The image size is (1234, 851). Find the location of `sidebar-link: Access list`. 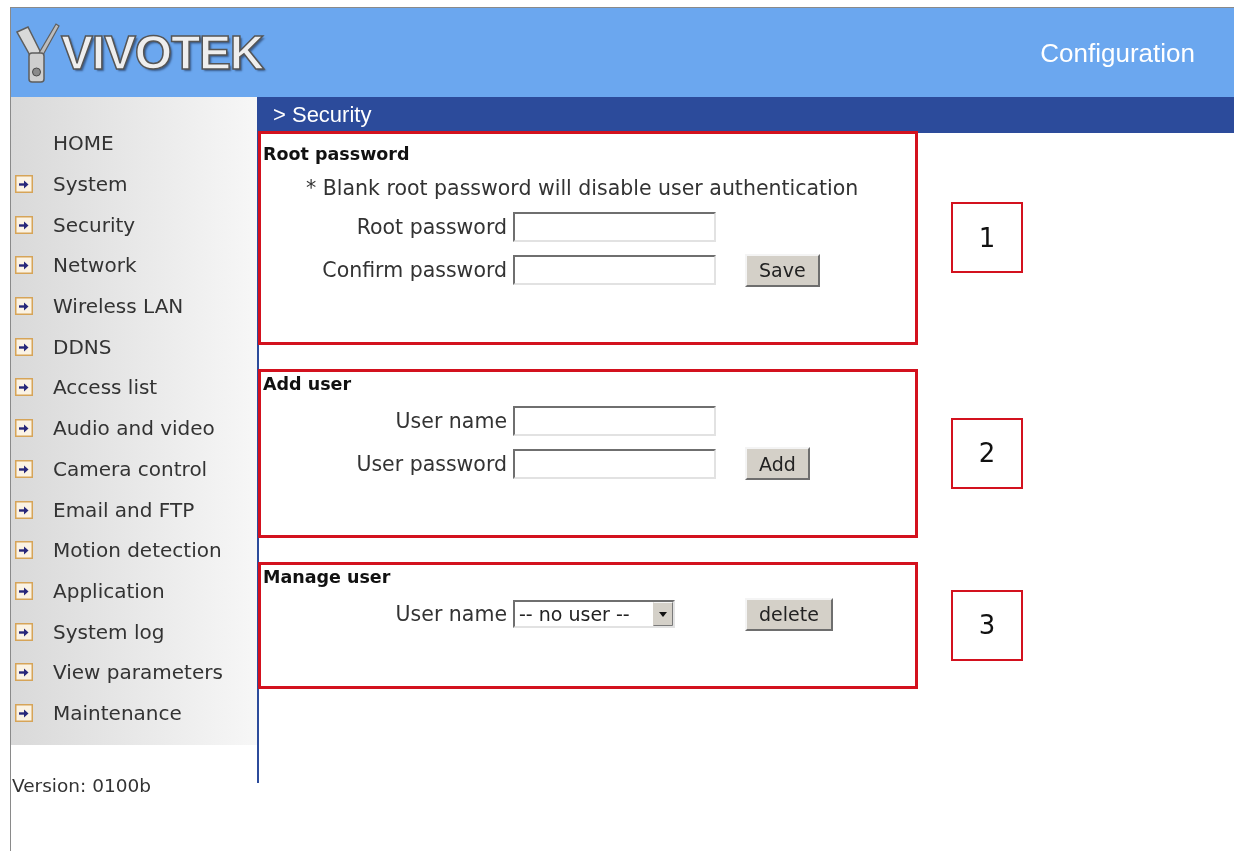

sidebar-link: Access list is located at coordinates (86, 387).